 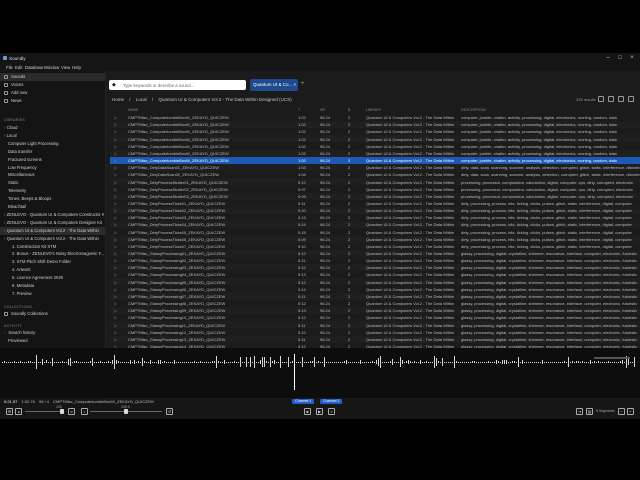 I want to click on breadcrumb-local: Local, so click(x=141, y=99).